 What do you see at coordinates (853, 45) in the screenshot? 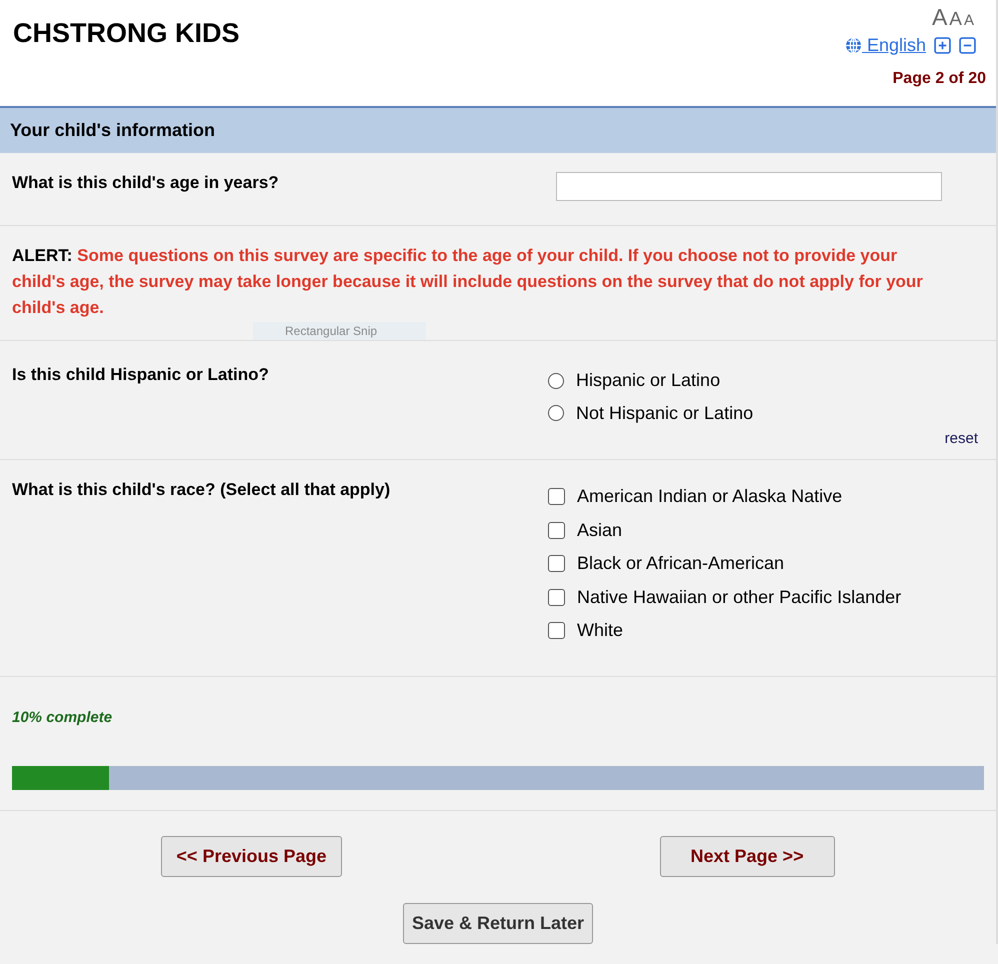
I see `globe-icon` at bounding box center [853, 45].